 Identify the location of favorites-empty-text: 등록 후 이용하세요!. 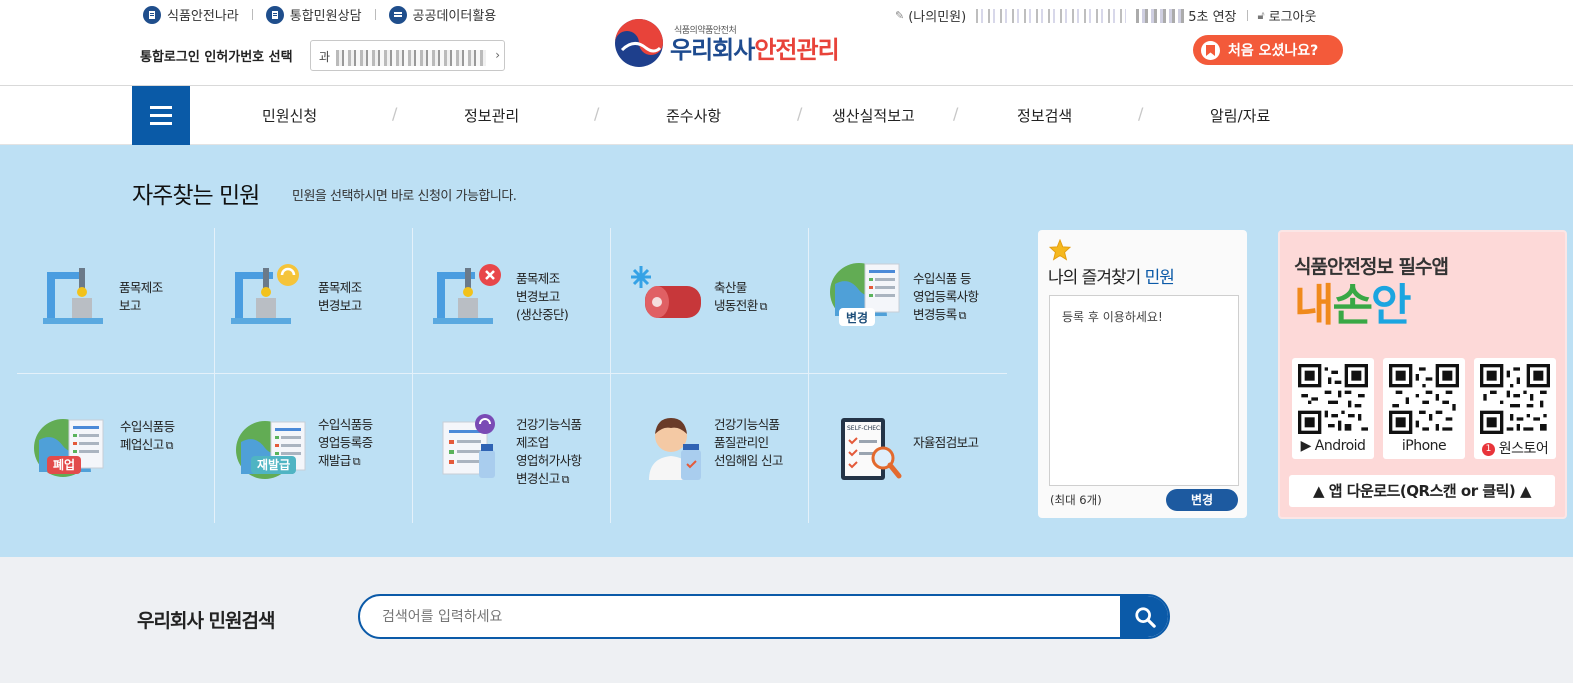
(1112, 317).